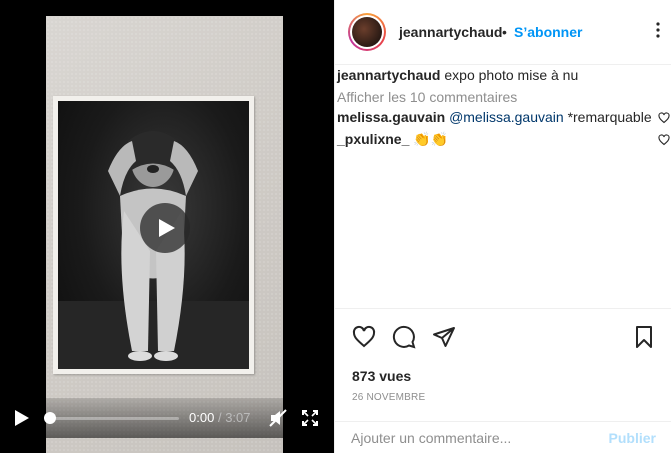 The image size is (671, 453). I want to click on add-comment-bar: Publier, so click(503, 437).